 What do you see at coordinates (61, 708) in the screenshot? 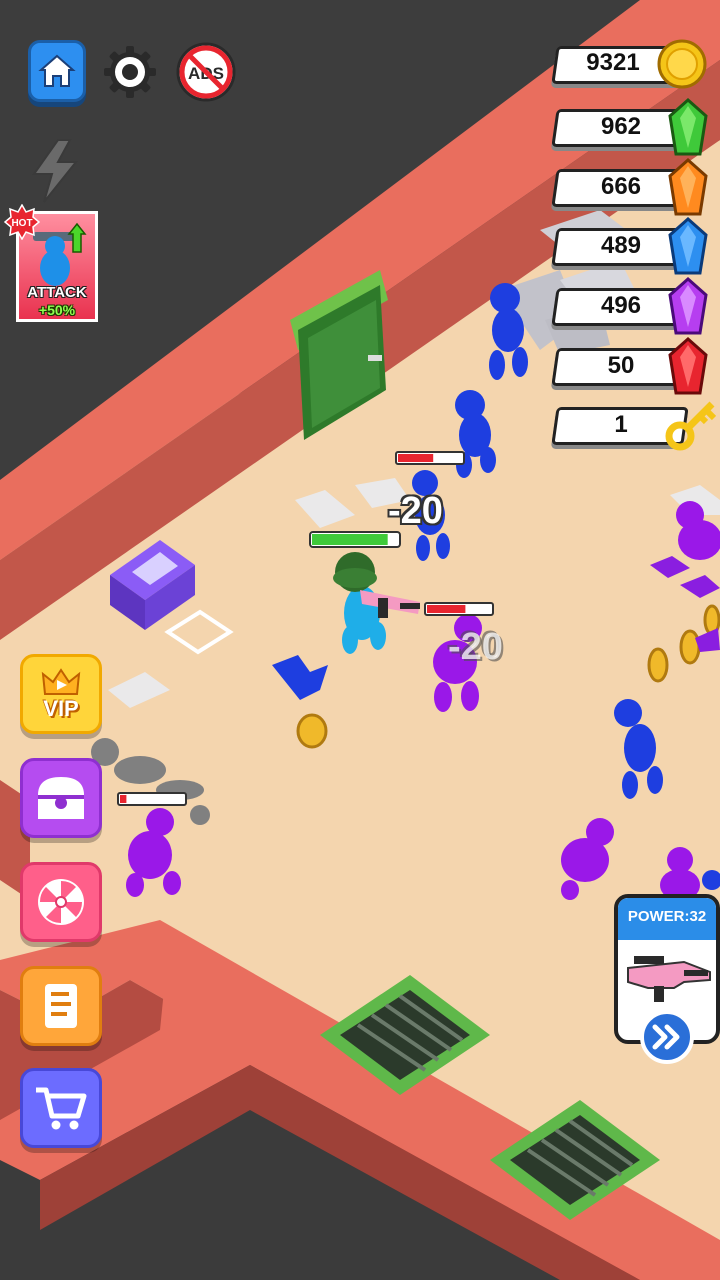
I see `vip-label: VIP` at bounding box center [61, 708].